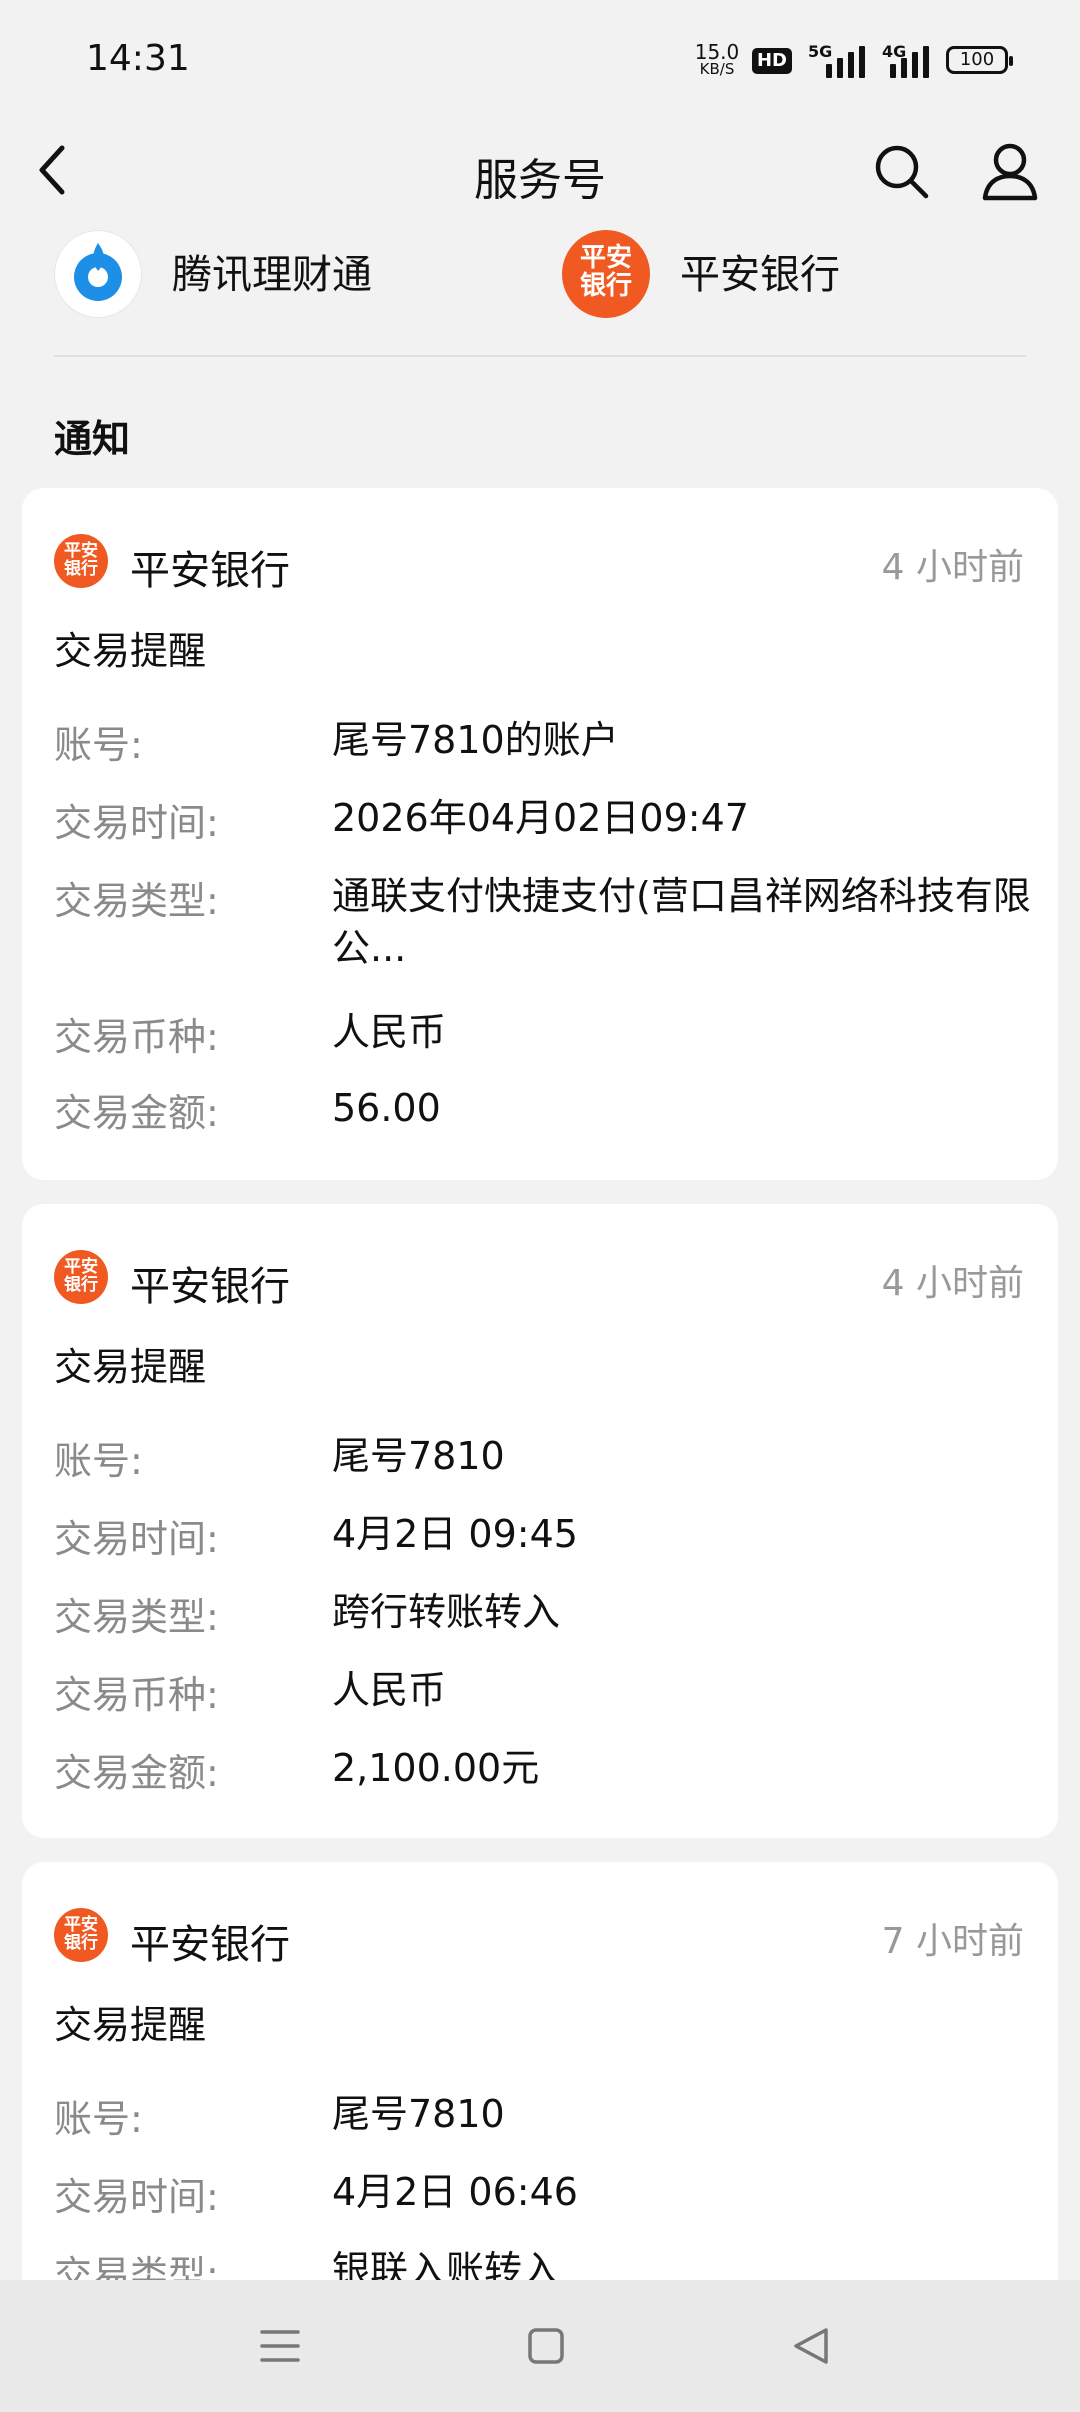 Image resolution: width=1080 pixels, height=2412 pixels. I want to click on detail-value: 2,100.00元, so click(436, 1768).